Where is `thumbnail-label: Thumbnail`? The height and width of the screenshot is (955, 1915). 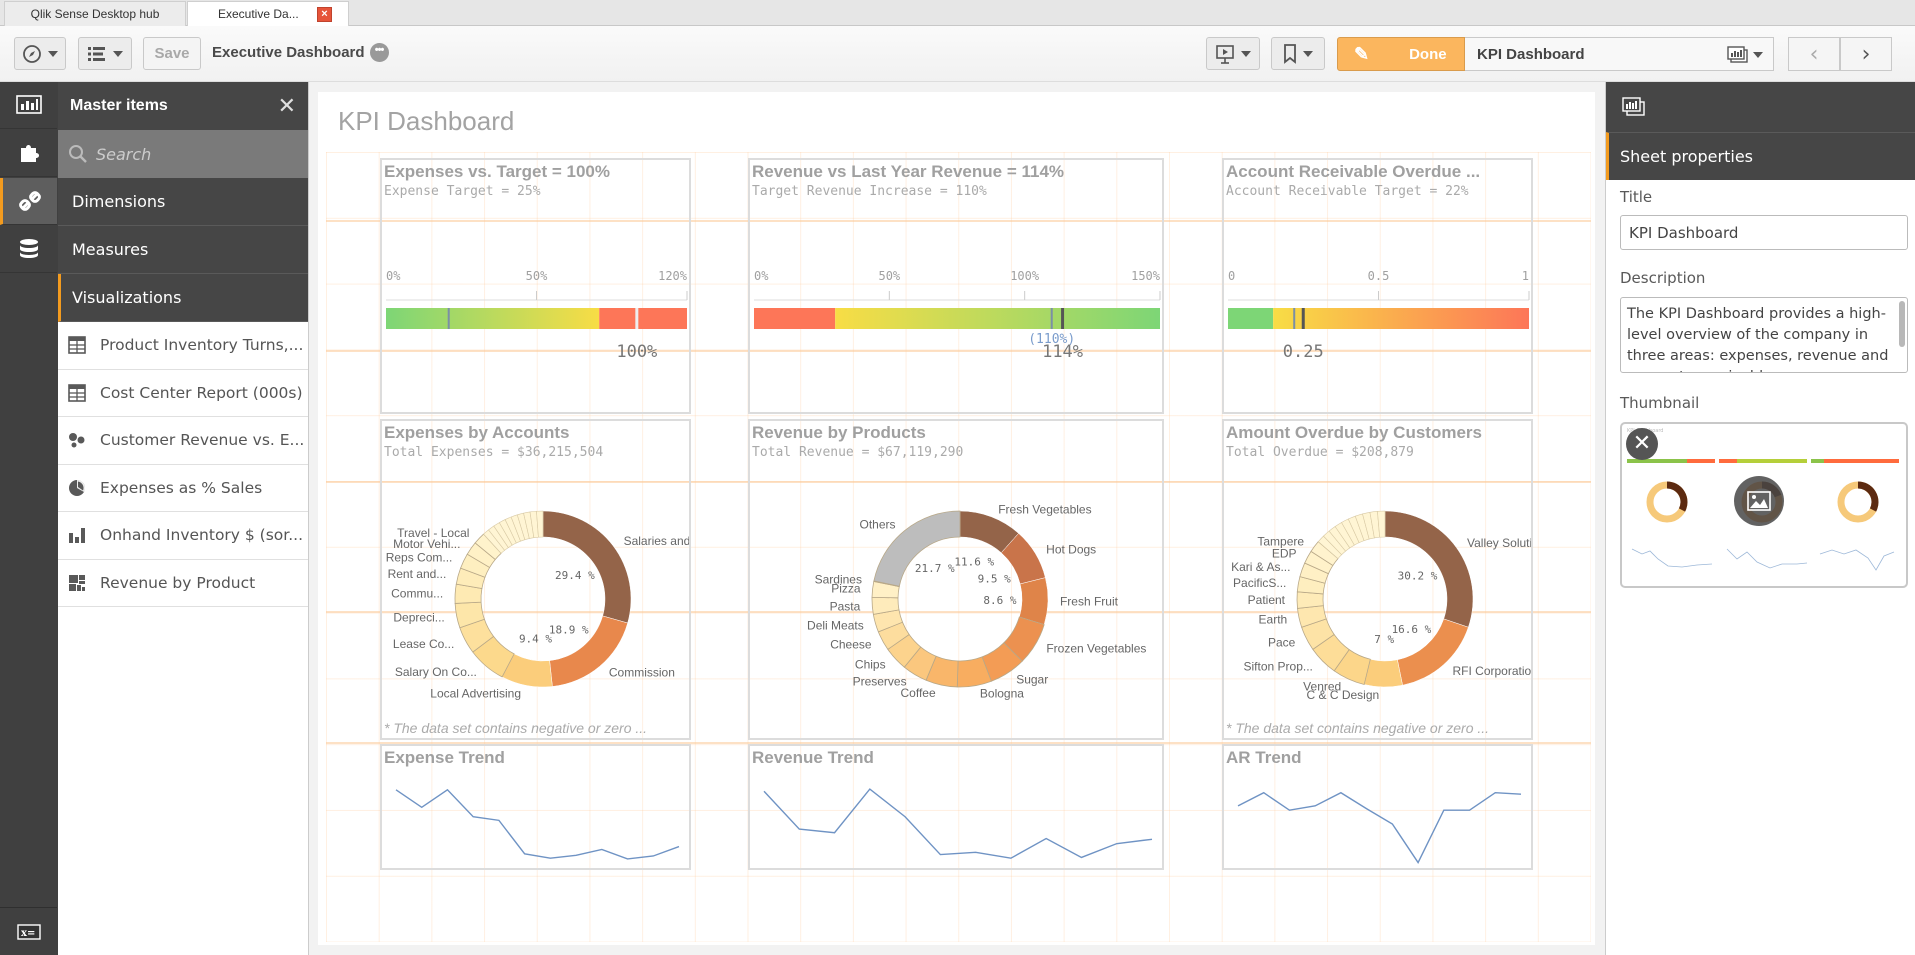
thumbnail-label: Thumbnail is located at coordinates (1660, 403).